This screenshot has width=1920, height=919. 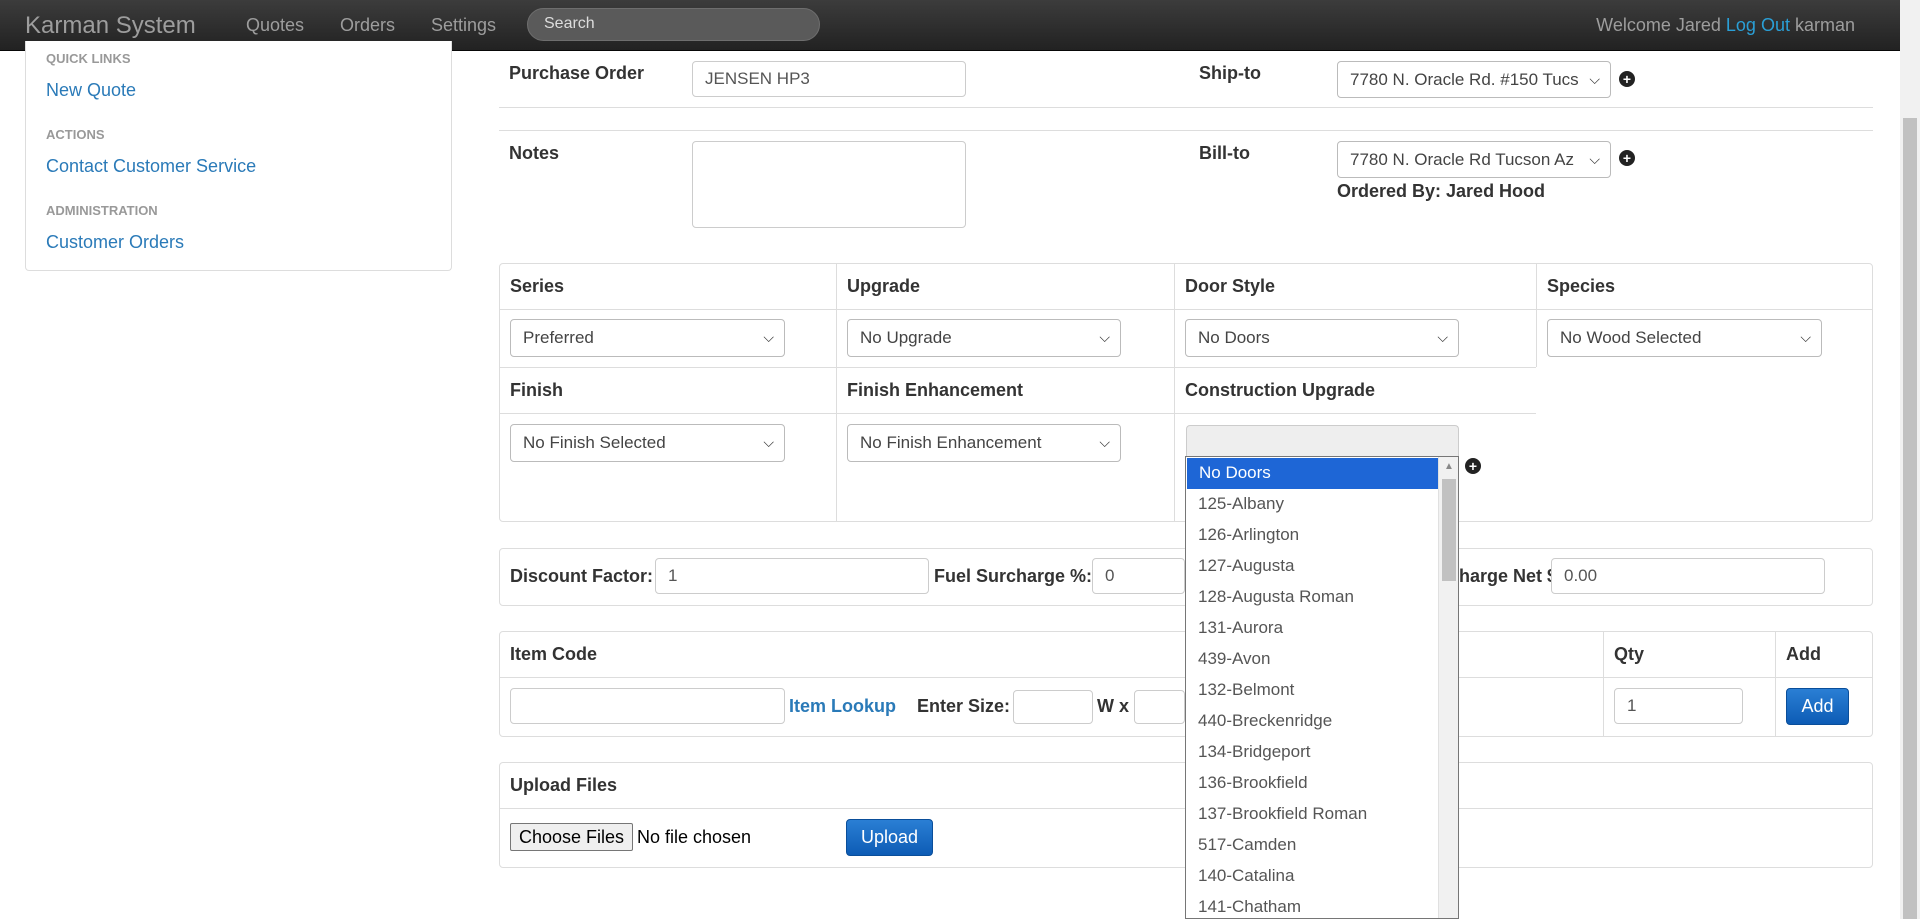 What do you see at coordinates (984, 338) in the screenshot?
I see `upgrade-select: No Upgrade ⌵` at bounding box center [984, 338].